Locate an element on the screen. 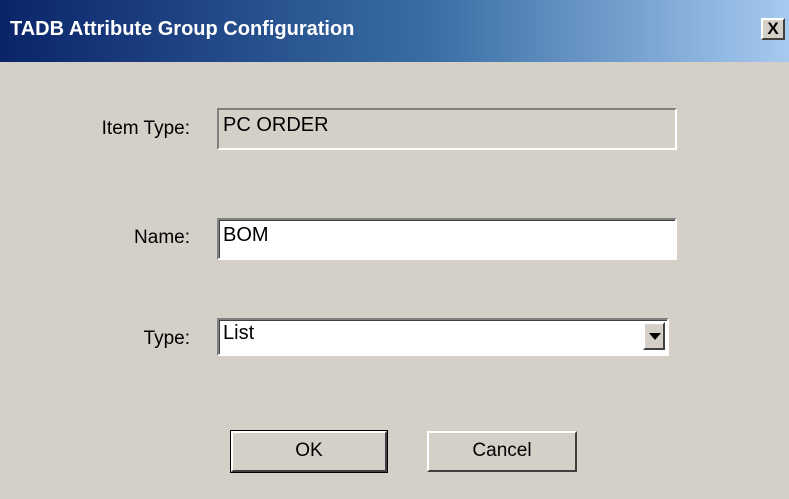 This screenshot has height=499, width=789. name-input-value: BOM is located at coordinates (246, 235).